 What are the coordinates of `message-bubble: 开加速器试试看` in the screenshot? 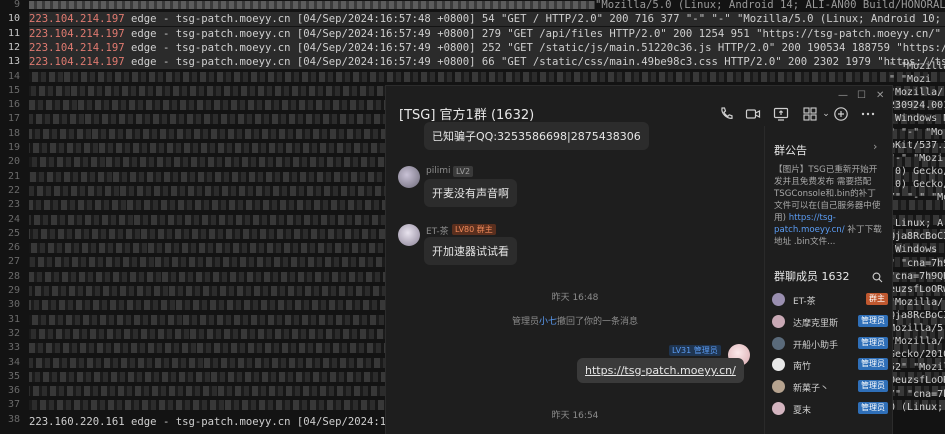 It's located at (470, 251).